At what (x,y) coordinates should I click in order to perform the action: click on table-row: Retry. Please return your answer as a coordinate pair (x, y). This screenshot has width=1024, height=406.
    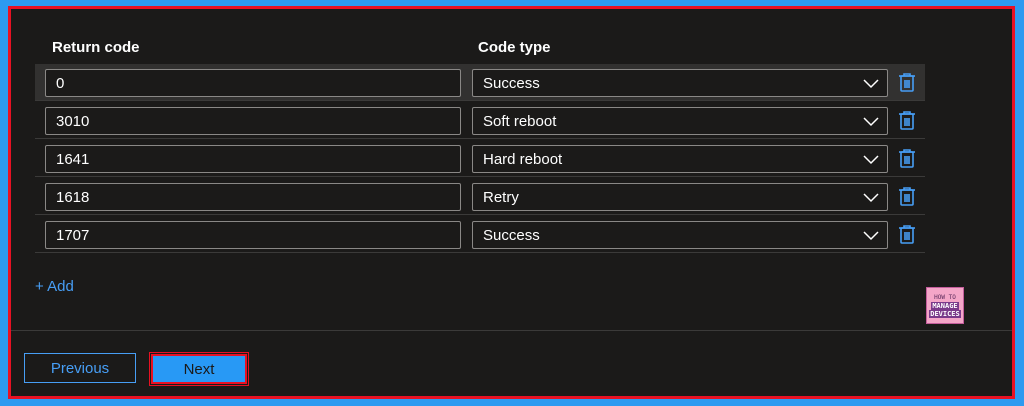
    Looking at the image, I should click on (480, 196).